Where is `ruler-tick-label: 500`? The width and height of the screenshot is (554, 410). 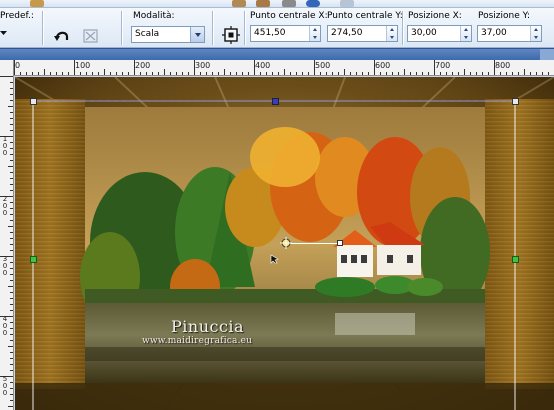 ruler-tick-label: 500 is located at coordinates (323, 65).